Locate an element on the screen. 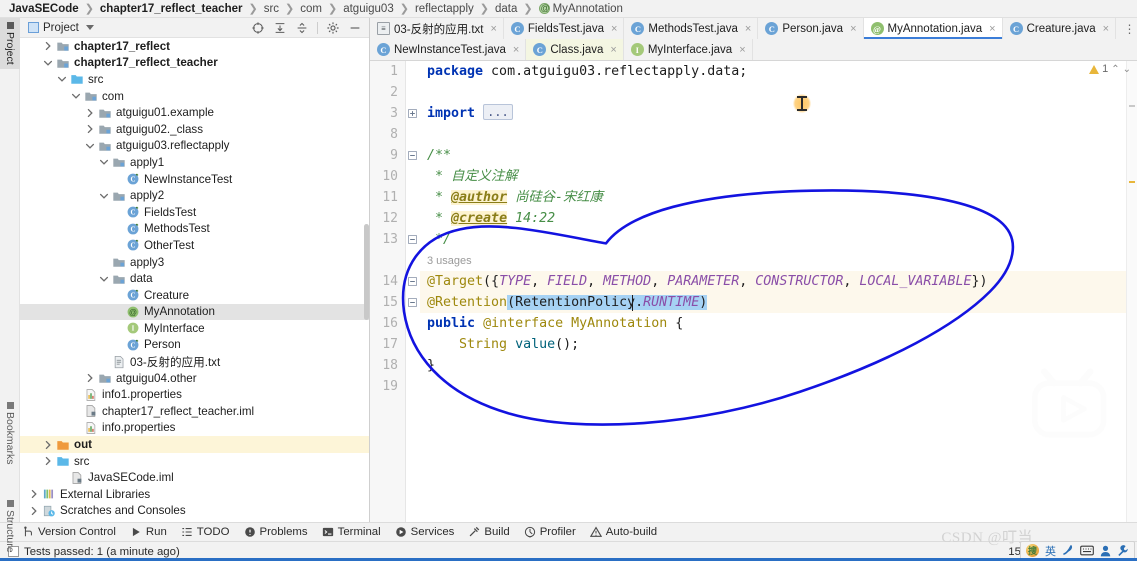 The width and height of the screenshot is (1137, 561). handwriting-icon is located at coordinates (1068, 550).